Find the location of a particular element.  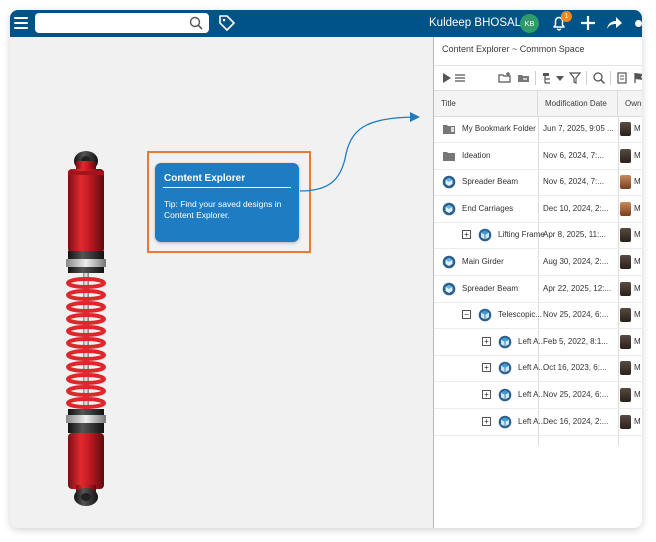

search-input is located at coordinates (122, 23).